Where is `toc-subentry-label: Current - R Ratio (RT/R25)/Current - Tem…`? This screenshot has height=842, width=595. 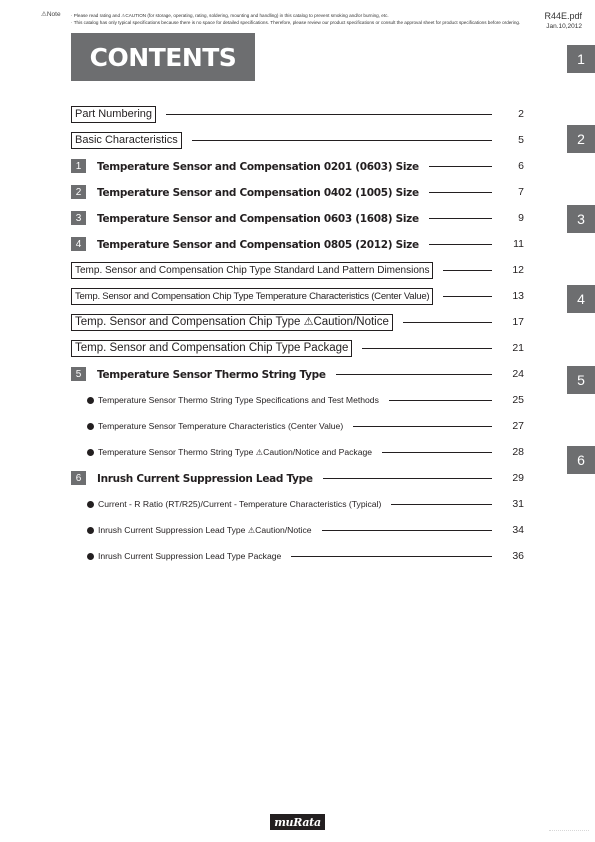
toc-subentry-label: Current - R Ratio (RT/R25)/Current - Tem… is located at coordinates (239, 504).